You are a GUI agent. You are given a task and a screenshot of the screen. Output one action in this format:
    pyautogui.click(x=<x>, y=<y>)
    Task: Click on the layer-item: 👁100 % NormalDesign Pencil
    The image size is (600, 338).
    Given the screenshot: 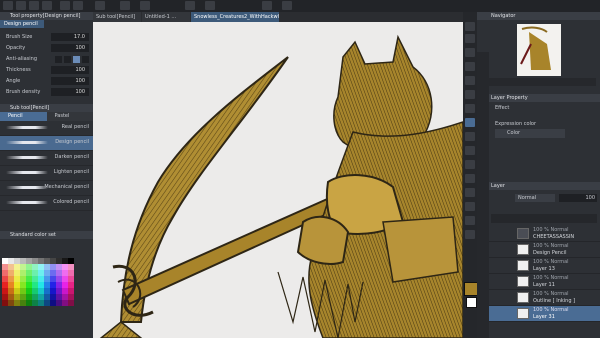 What is the action you would take?
    pyautogui.click(x=538, y=250)
    